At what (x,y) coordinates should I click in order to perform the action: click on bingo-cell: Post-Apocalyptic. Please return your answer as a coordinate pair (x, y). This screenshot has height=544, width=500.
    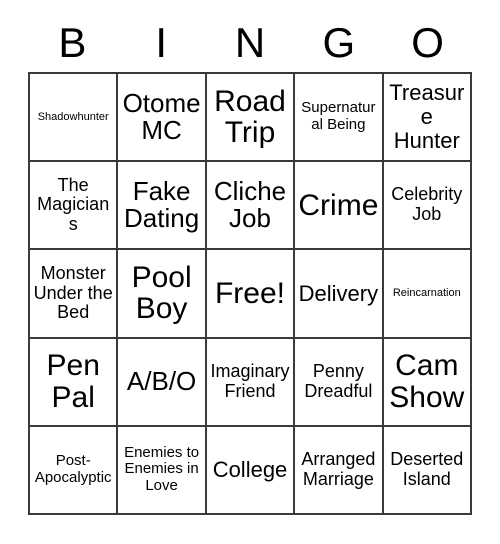
    Looking at the image, I should click on (74, 470).